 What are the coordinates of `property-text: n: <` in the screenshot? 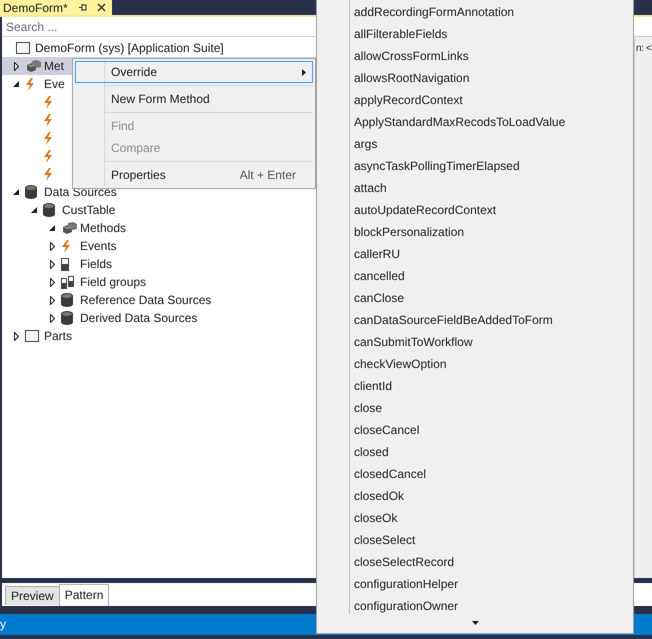 It's located at (644, 49).